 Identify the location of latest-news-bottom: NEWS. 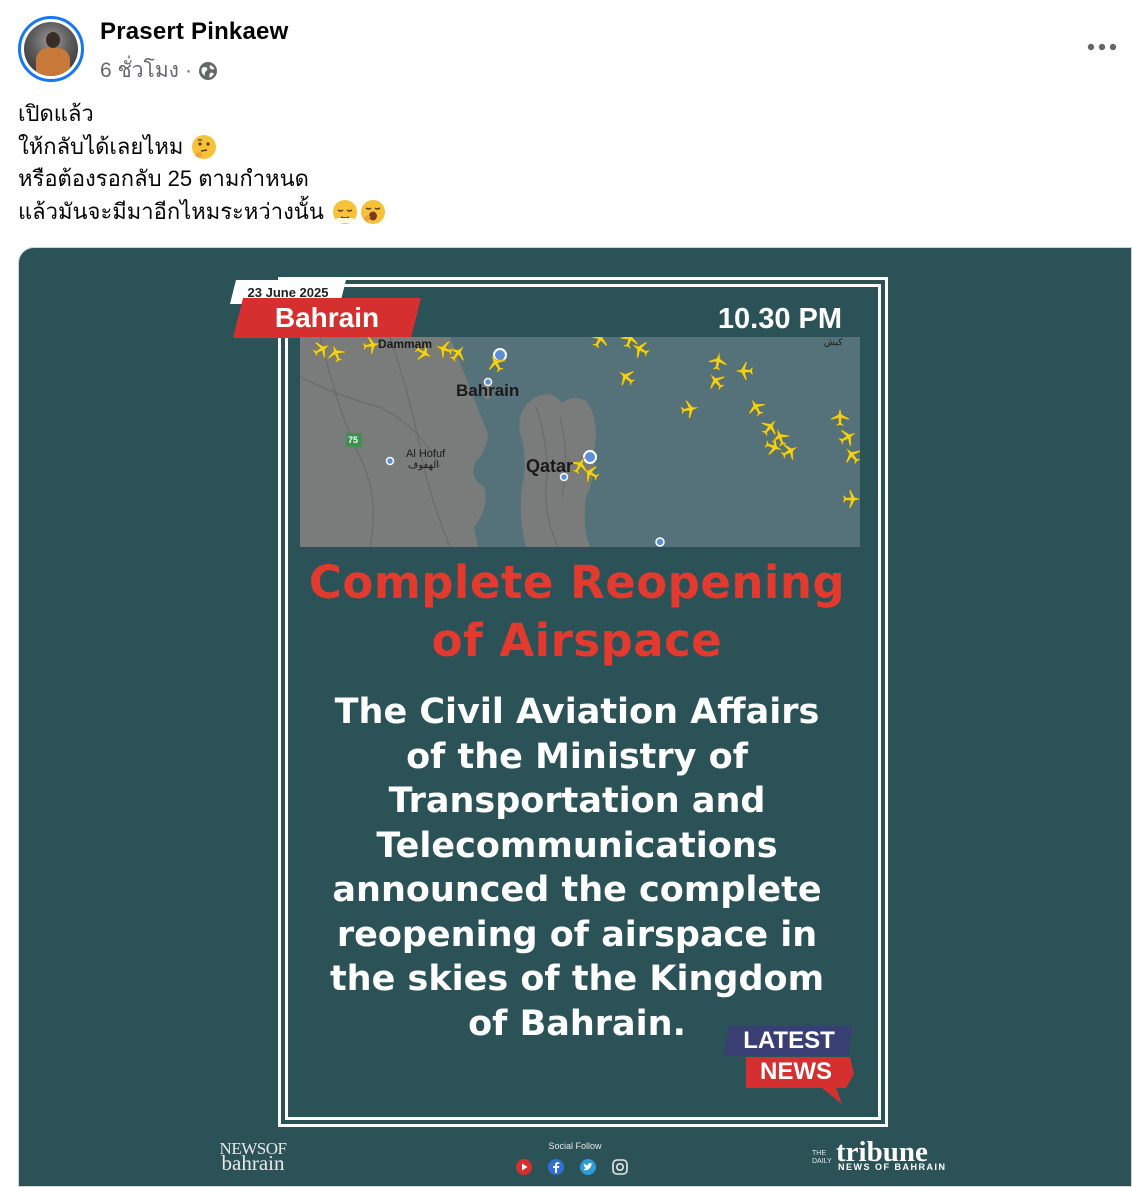
(796, 1071).